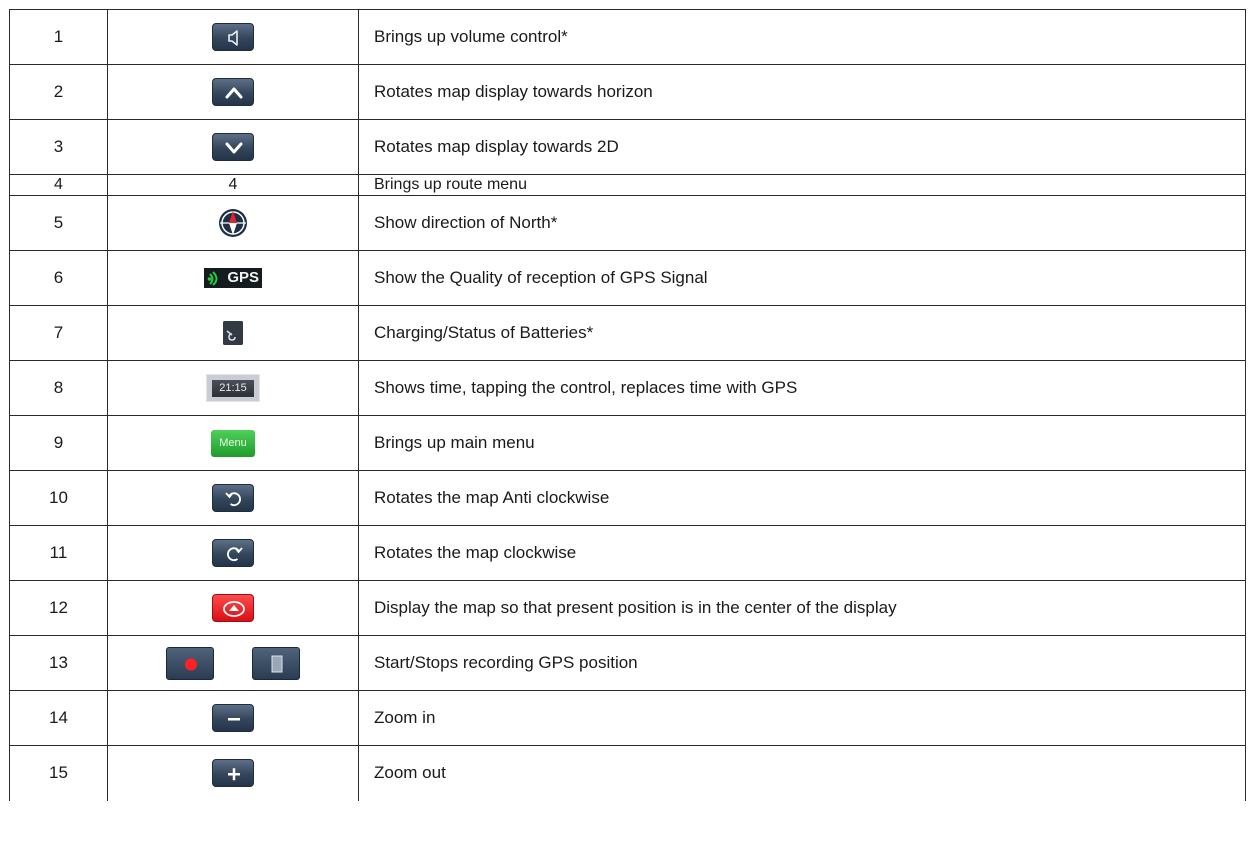 This screenshot has height=855, width=1255. What do you see at coordinates (802, 92) in the screenshot?
I see `row-description: Rotates map display towards horizon` at bounding box center [802, 92].